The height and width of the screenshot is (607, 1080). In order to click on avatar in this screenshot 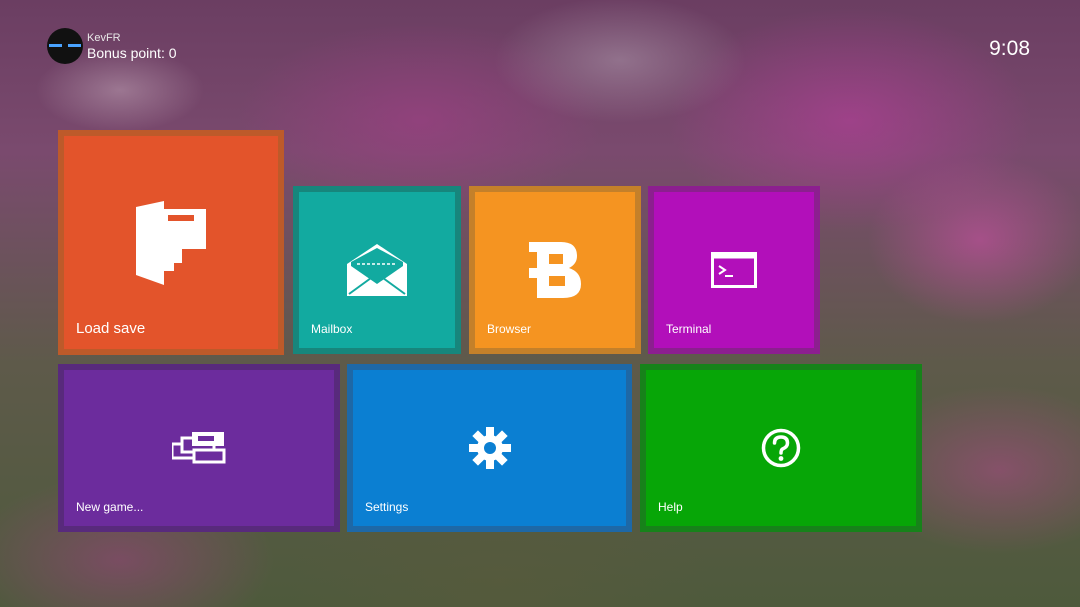, I will do `click(65, 46)`.